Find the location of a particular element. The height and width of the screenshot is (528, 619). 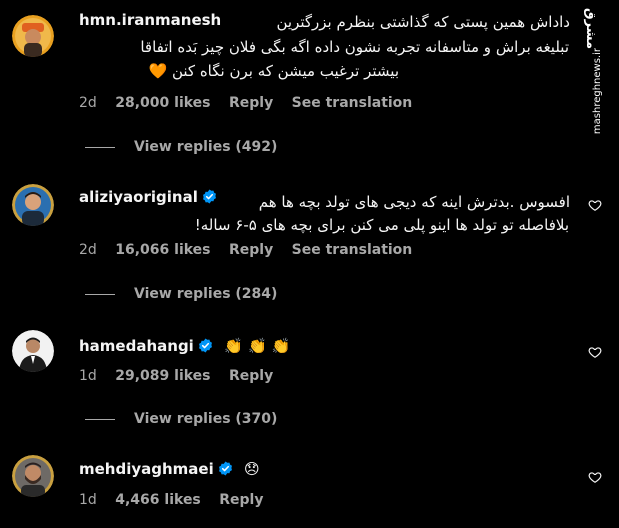

comment-username-link: mehdiyaghmaei is located at coordinates (146, 469).